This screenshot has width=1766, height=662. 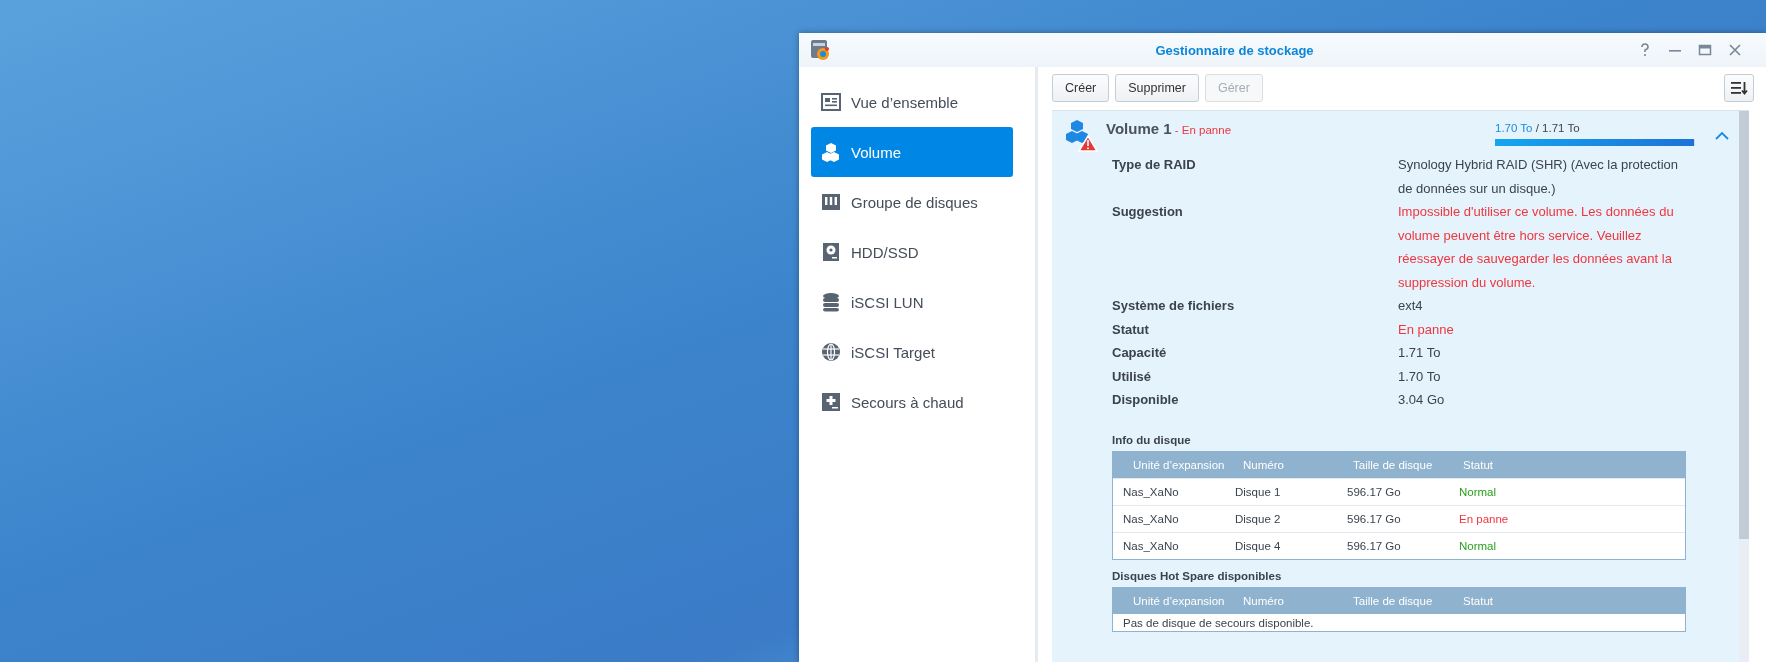 What do you see at coordinates (831, 252) in the screenshot?
I see `hard-drive-icon` at bounding box center [831, 252].